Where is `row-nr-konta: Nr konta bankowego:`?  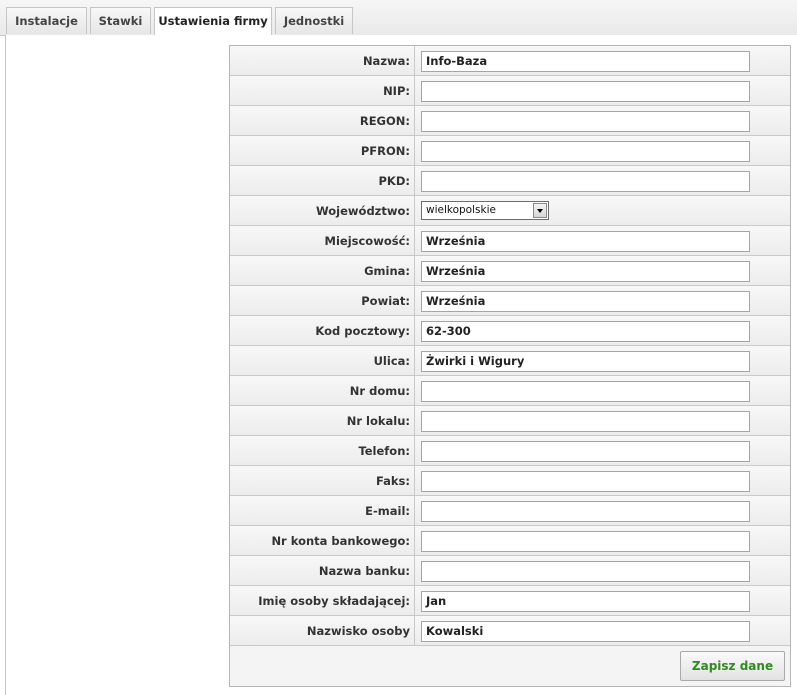 row-nr-konta: Nr konta bankowego: is located at coordinates (510, 541).